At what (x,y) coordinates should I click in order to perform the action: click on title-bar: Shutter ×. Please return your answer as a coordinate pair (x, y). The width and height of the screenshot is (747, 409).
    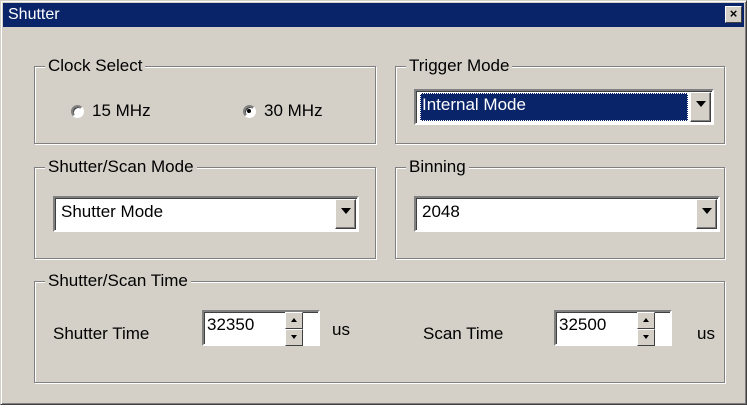
    Looking at the image, I should click on (373, 15).